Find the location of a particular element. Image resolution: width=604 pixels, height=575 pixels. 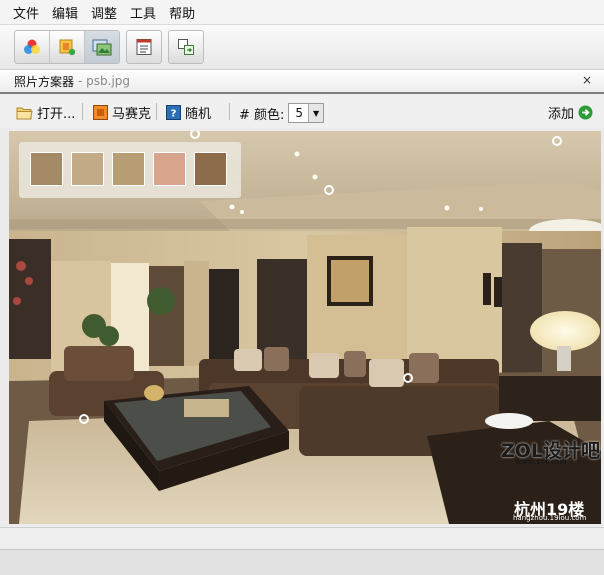

status-area is located at coordinates (302, 538).